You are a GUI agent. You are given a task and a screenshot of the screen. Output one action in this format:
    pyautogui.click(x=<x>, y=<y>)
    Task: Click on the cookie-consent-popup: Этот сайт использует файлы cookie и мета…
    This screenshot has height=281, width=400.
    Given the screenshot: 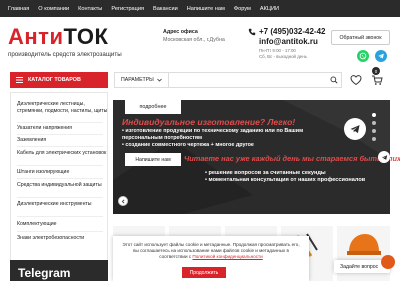 What is the action you would take?
    pyautogui.click(x=211, y=258)
    